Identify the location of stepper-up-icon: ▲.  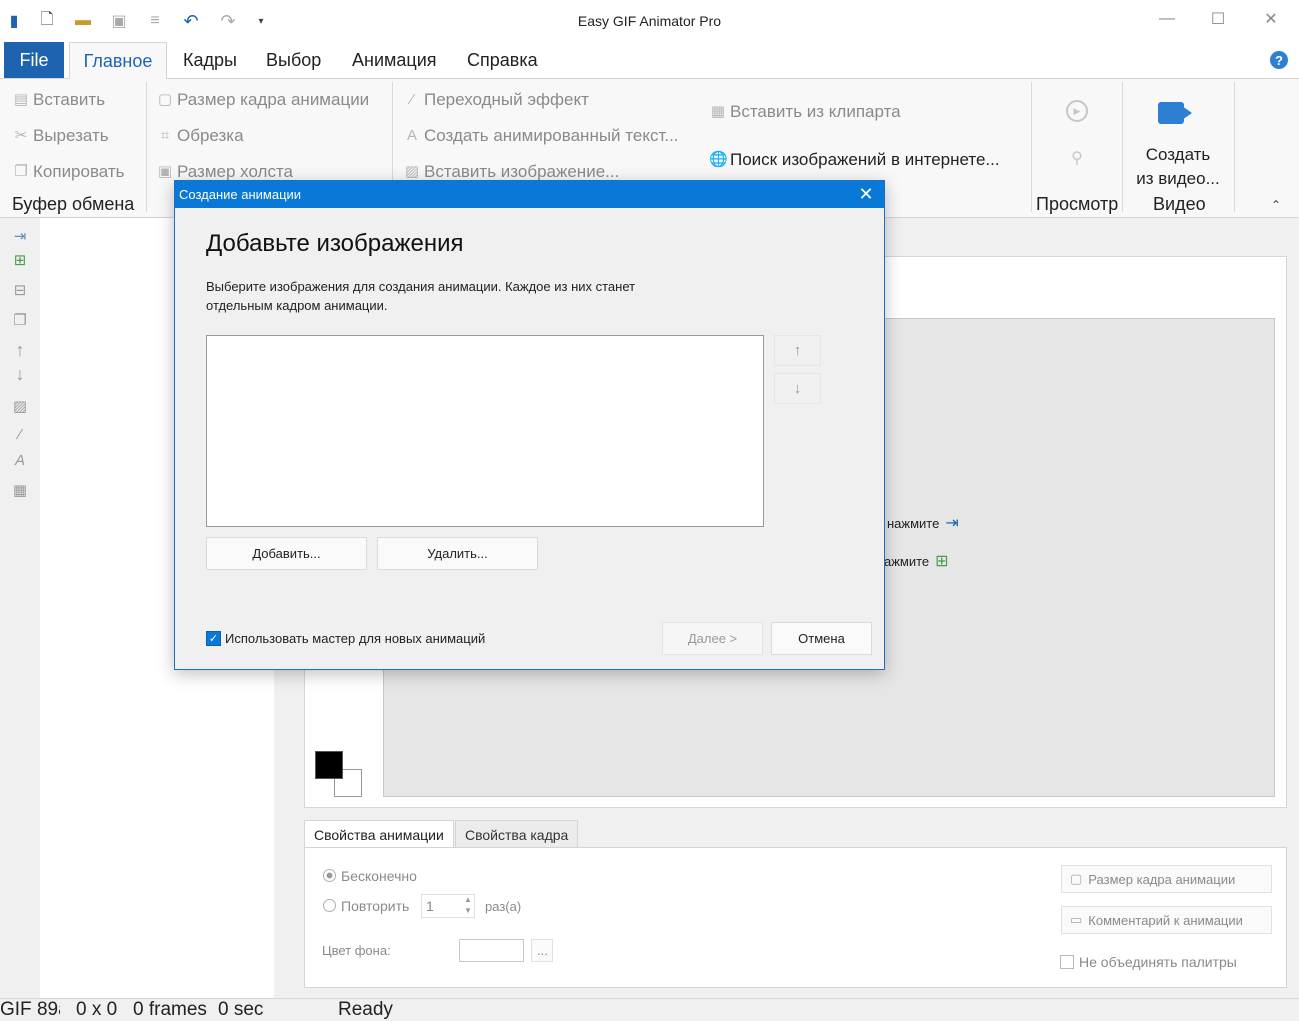
(468, 899).